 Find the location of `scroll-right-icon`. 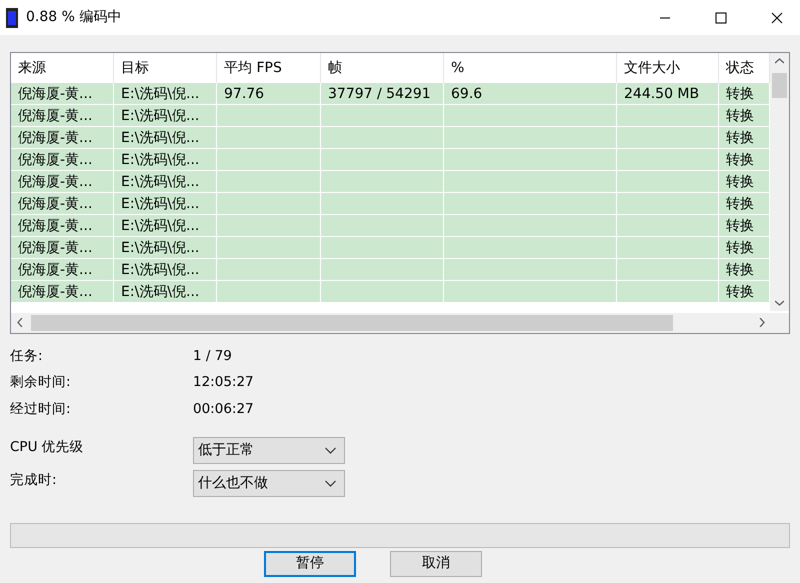

scroll-right-icon is located at coordinates (762, 322).